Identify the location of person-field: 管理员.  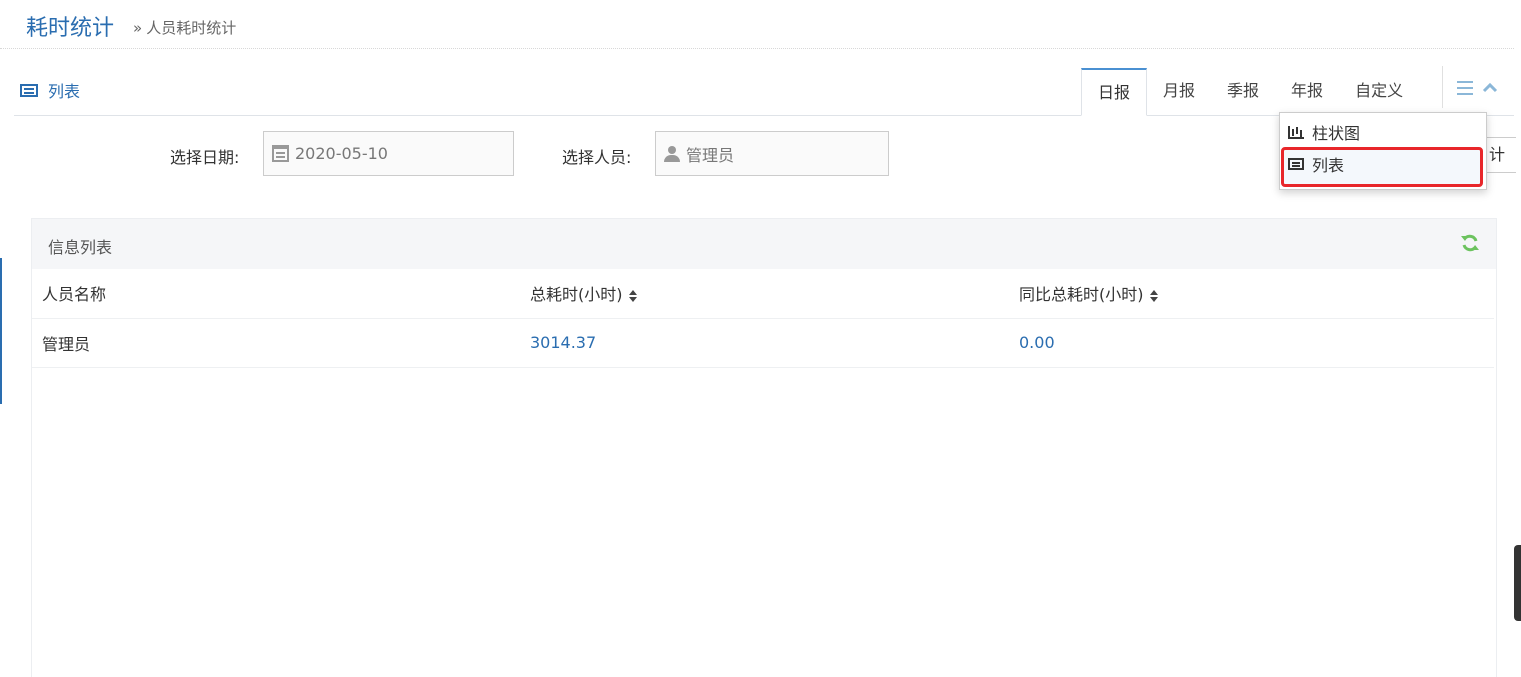
(772, 153).